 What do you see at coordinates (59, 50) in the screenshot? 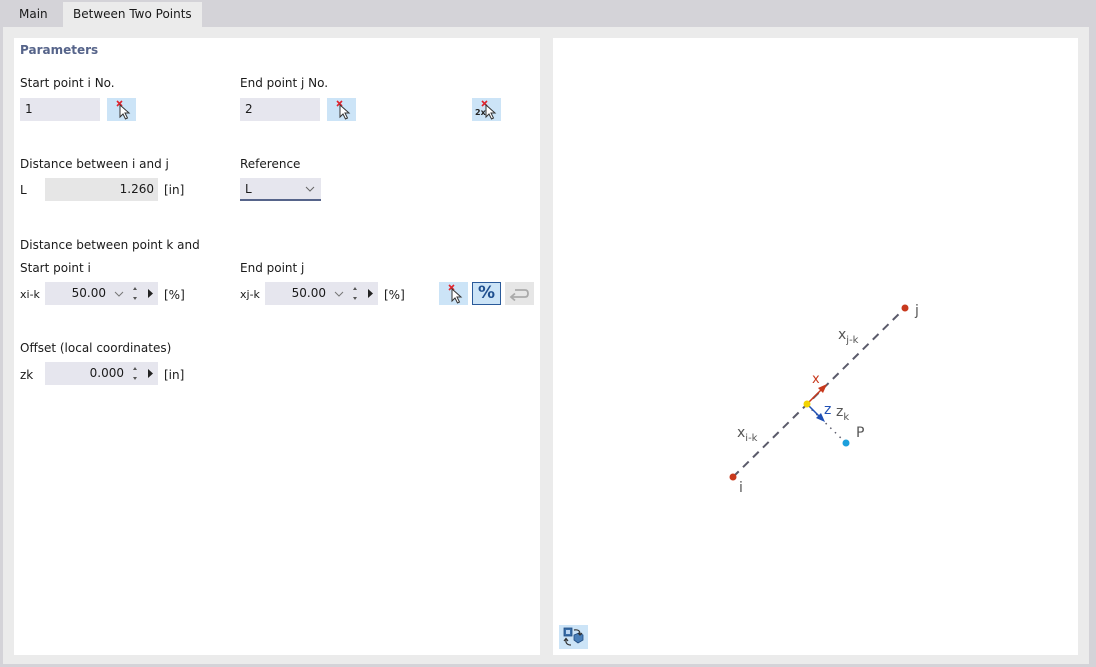
I see `parameters-title: Parameters` at bounding box center [59, 50].